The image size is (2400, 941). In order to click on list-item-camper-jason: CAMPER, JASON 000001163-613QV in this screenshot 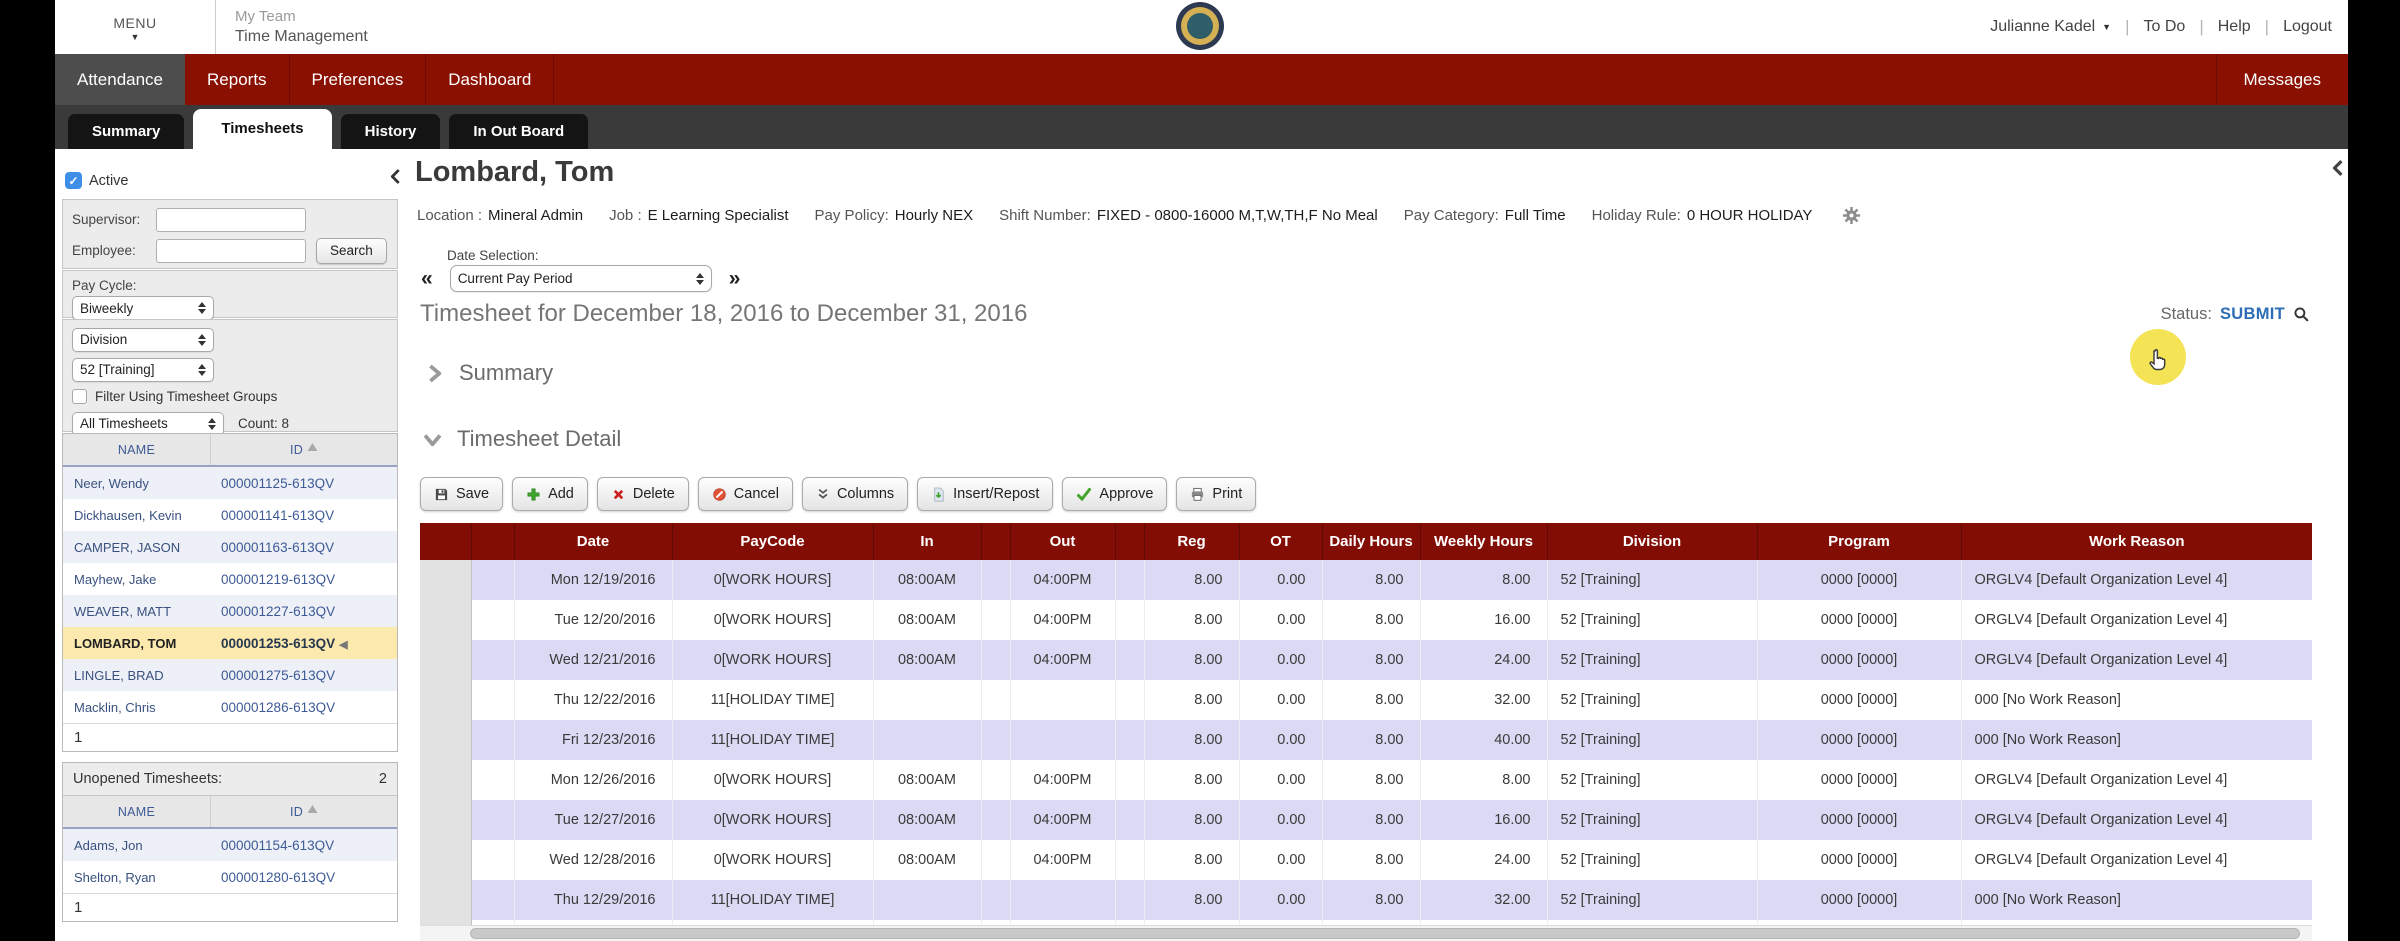, I will do `click(230, 547)`.